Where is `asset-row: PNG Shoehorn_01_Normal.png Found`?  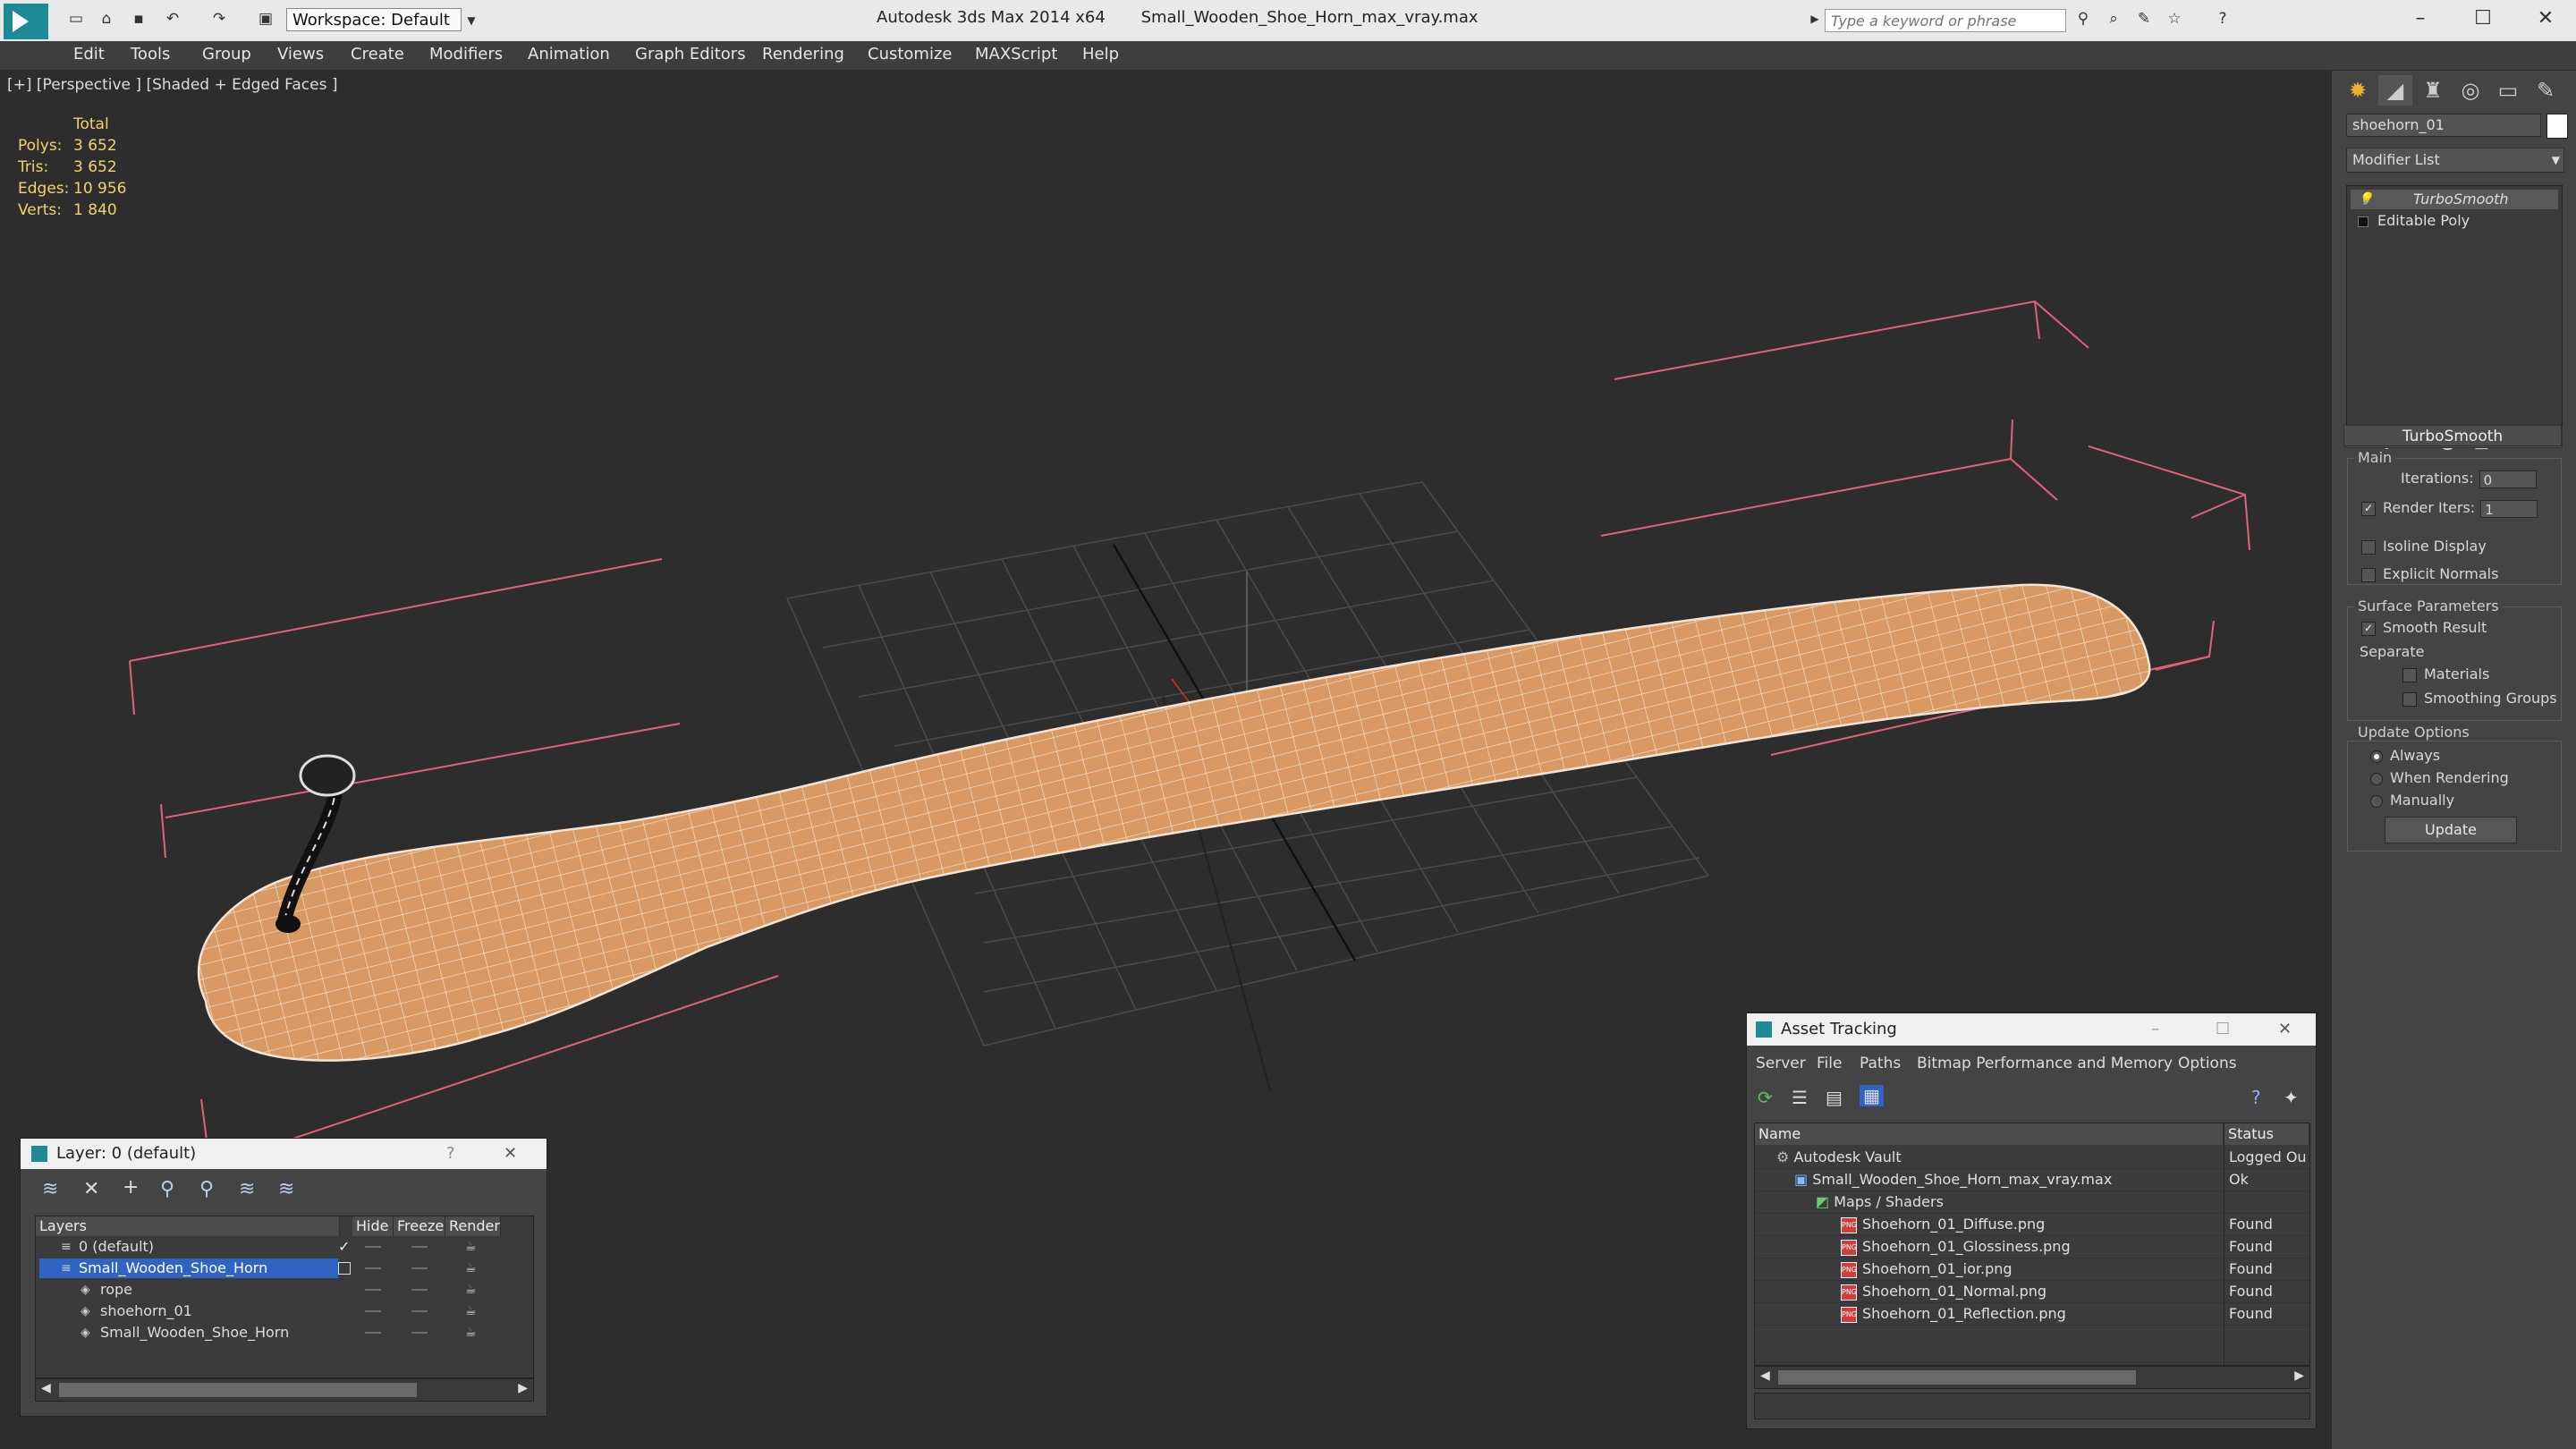 asset-row: PNG Shoehorn_01_Normal.png Found is located at coordinates (2032, 1291).